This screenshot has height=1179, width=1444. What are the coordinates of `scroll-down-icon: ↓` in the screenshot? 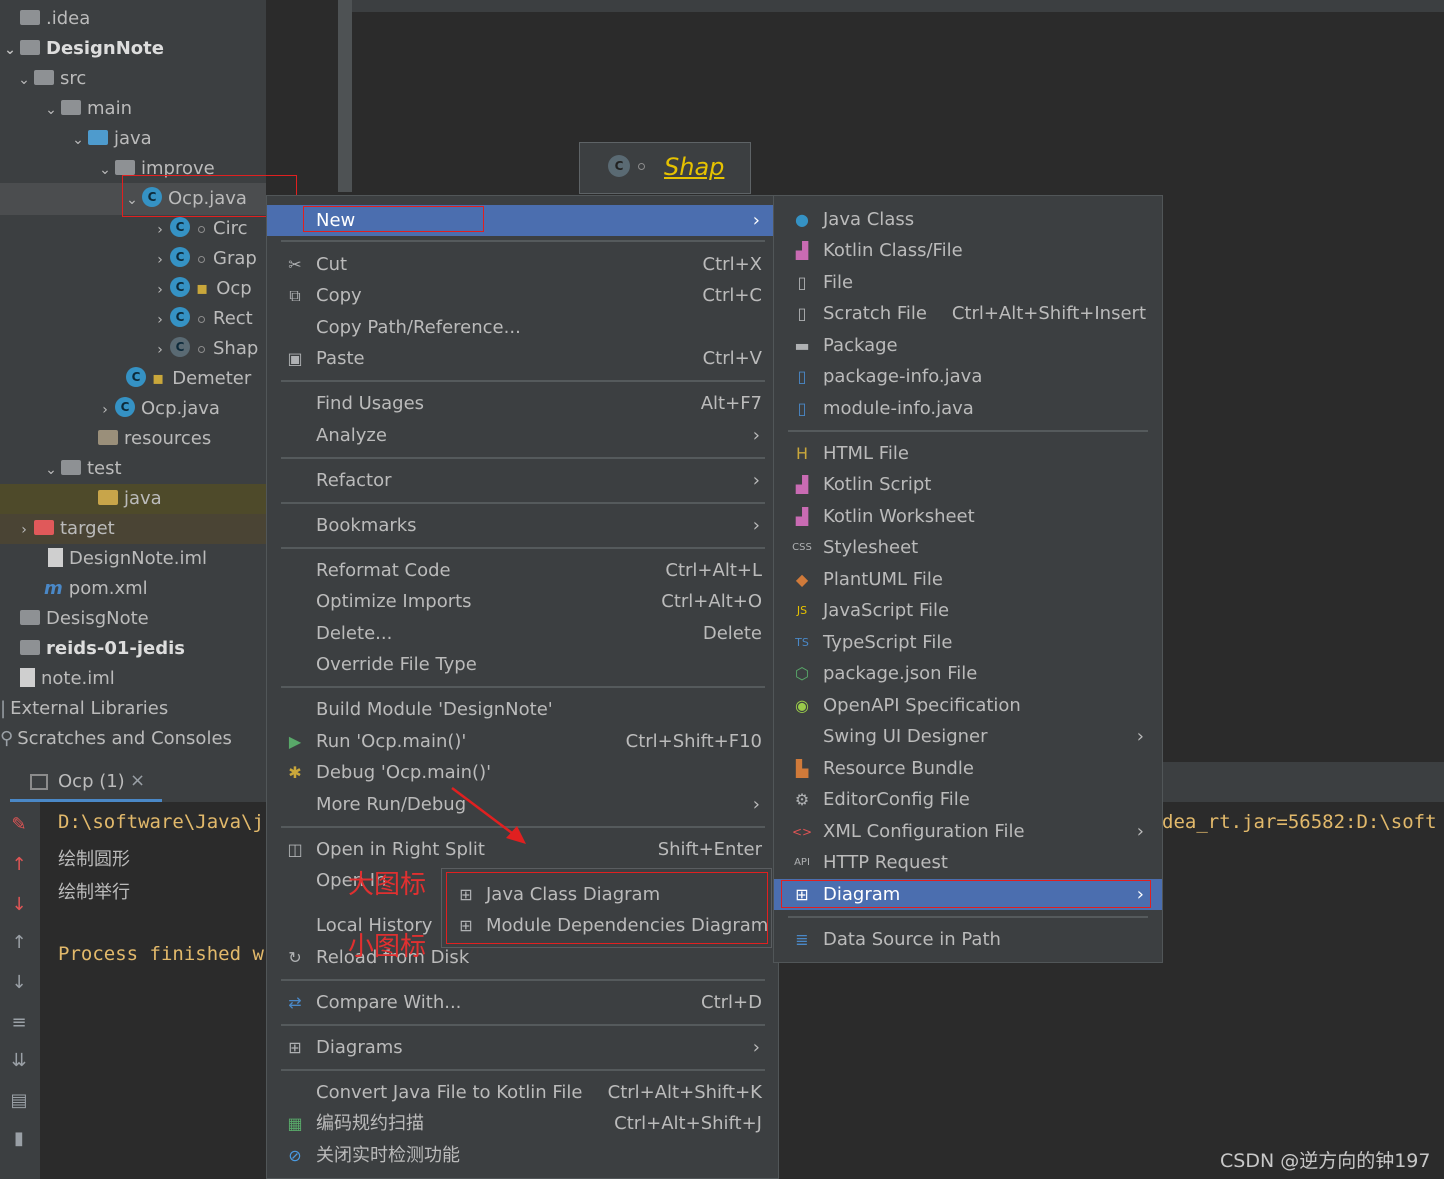 It's located at (19, 983).